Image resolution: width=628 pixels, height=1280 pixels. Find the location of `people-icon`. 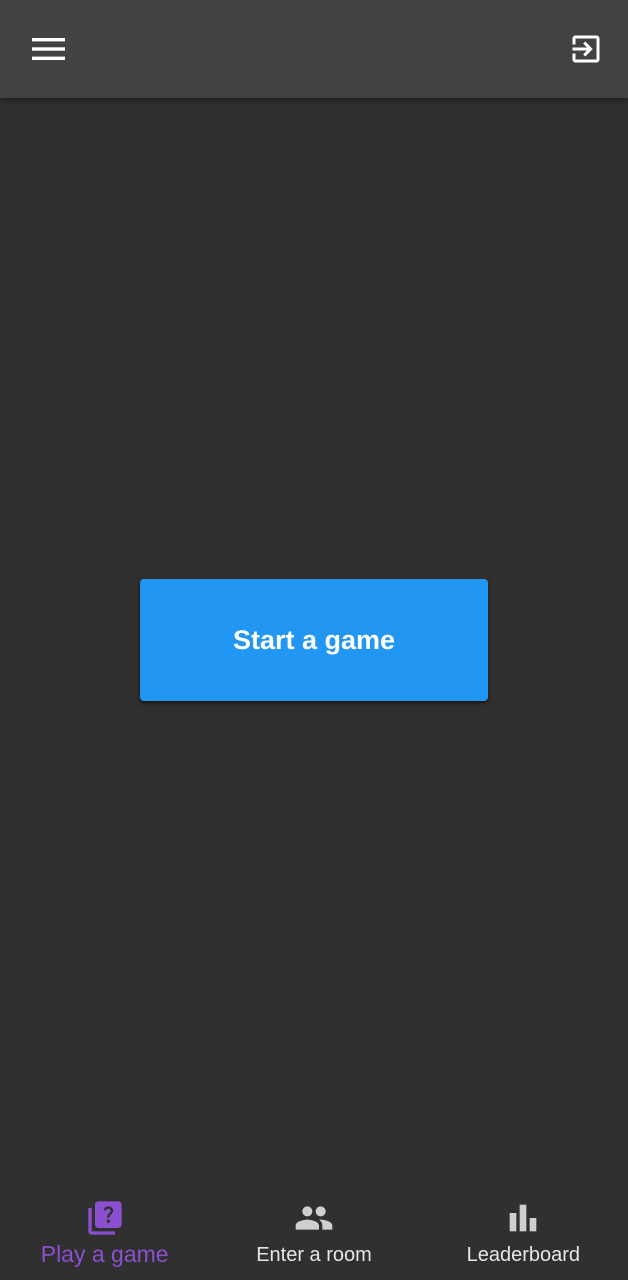

people-icon is located at coordinates (314, 1218).